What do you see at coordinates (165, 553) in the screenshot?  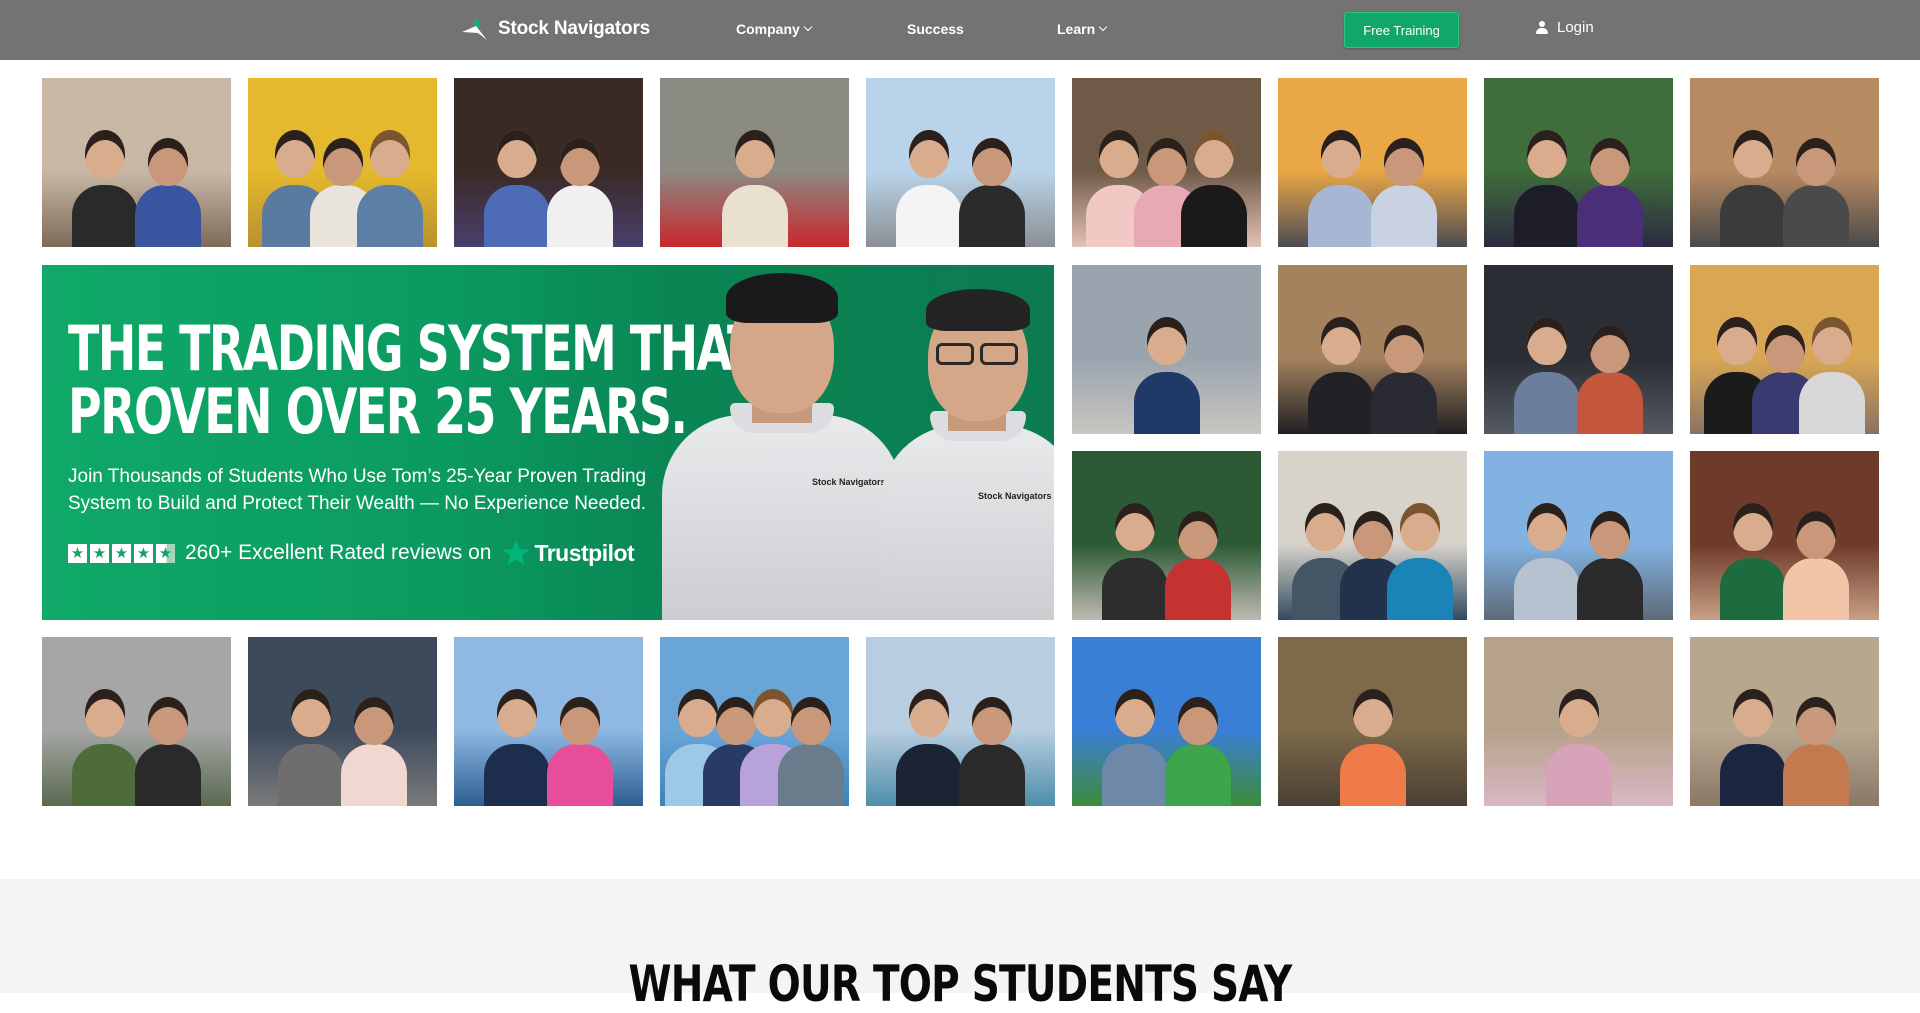 I see `half-star-icon: ★` at bounding box center [165, 553].